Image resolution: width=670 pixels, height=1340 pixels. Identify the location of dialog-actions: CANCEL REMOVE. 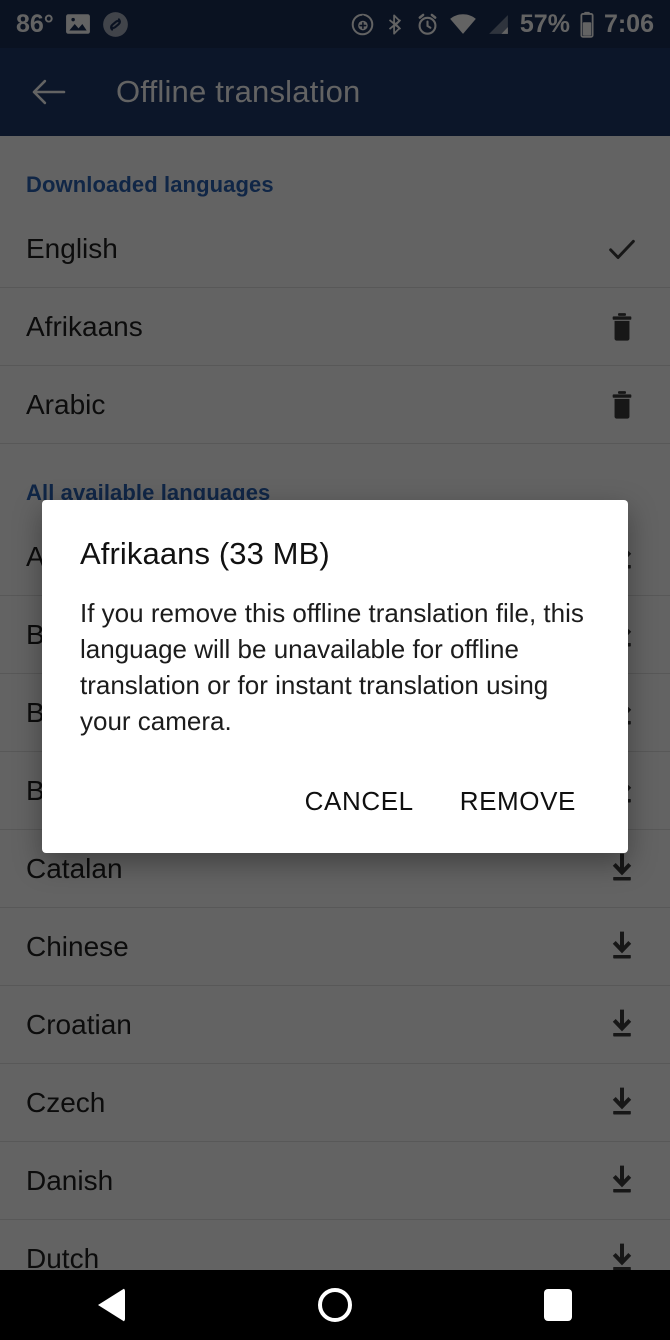
(335, 804).